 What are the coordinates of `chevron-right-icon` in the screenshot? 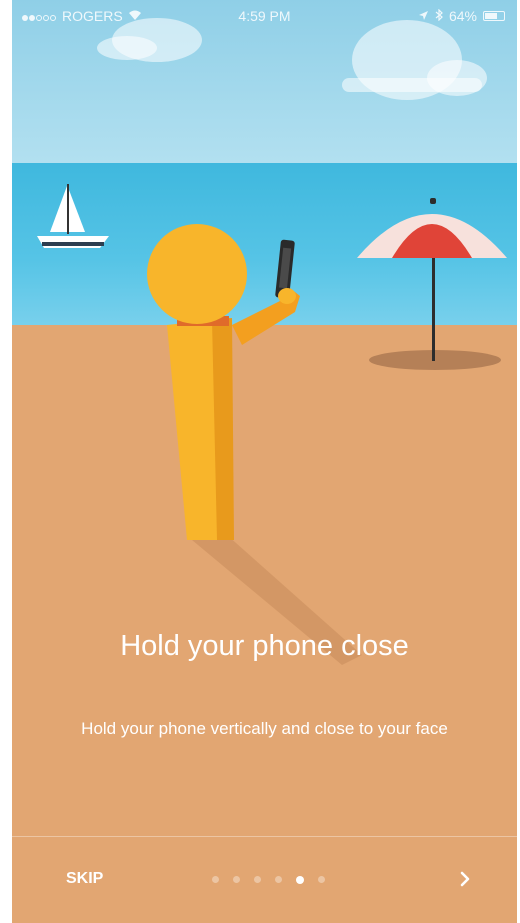 It's located at (465, 879).